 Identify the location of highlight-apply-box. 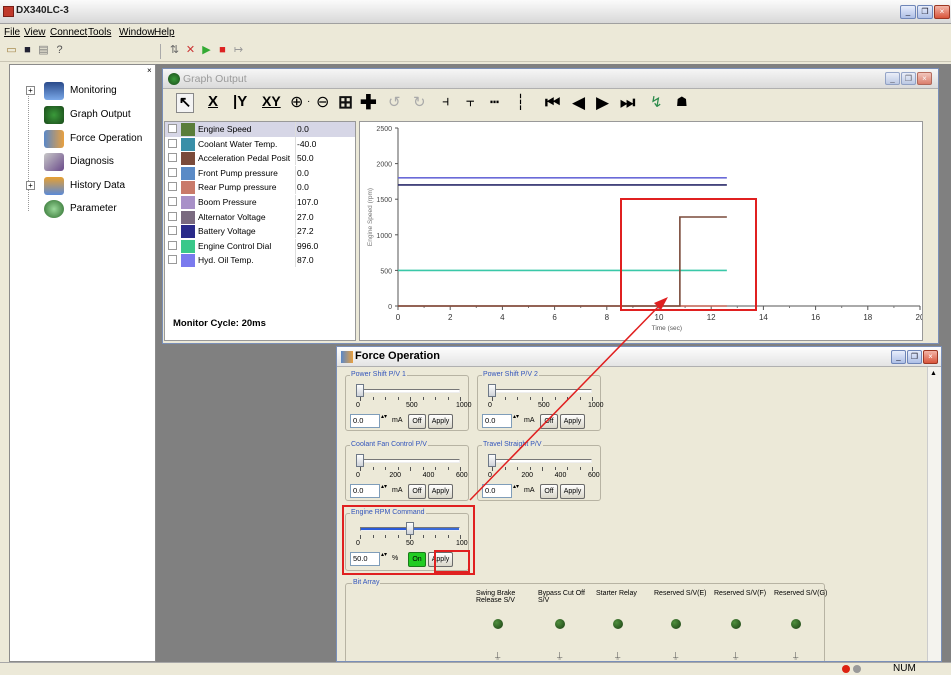
(452, 561).